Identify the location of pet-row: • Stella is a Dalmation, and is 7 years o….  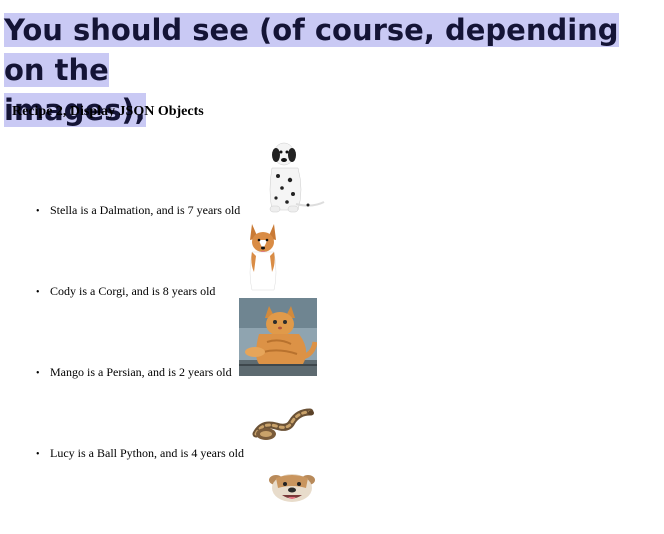
(138, 210).